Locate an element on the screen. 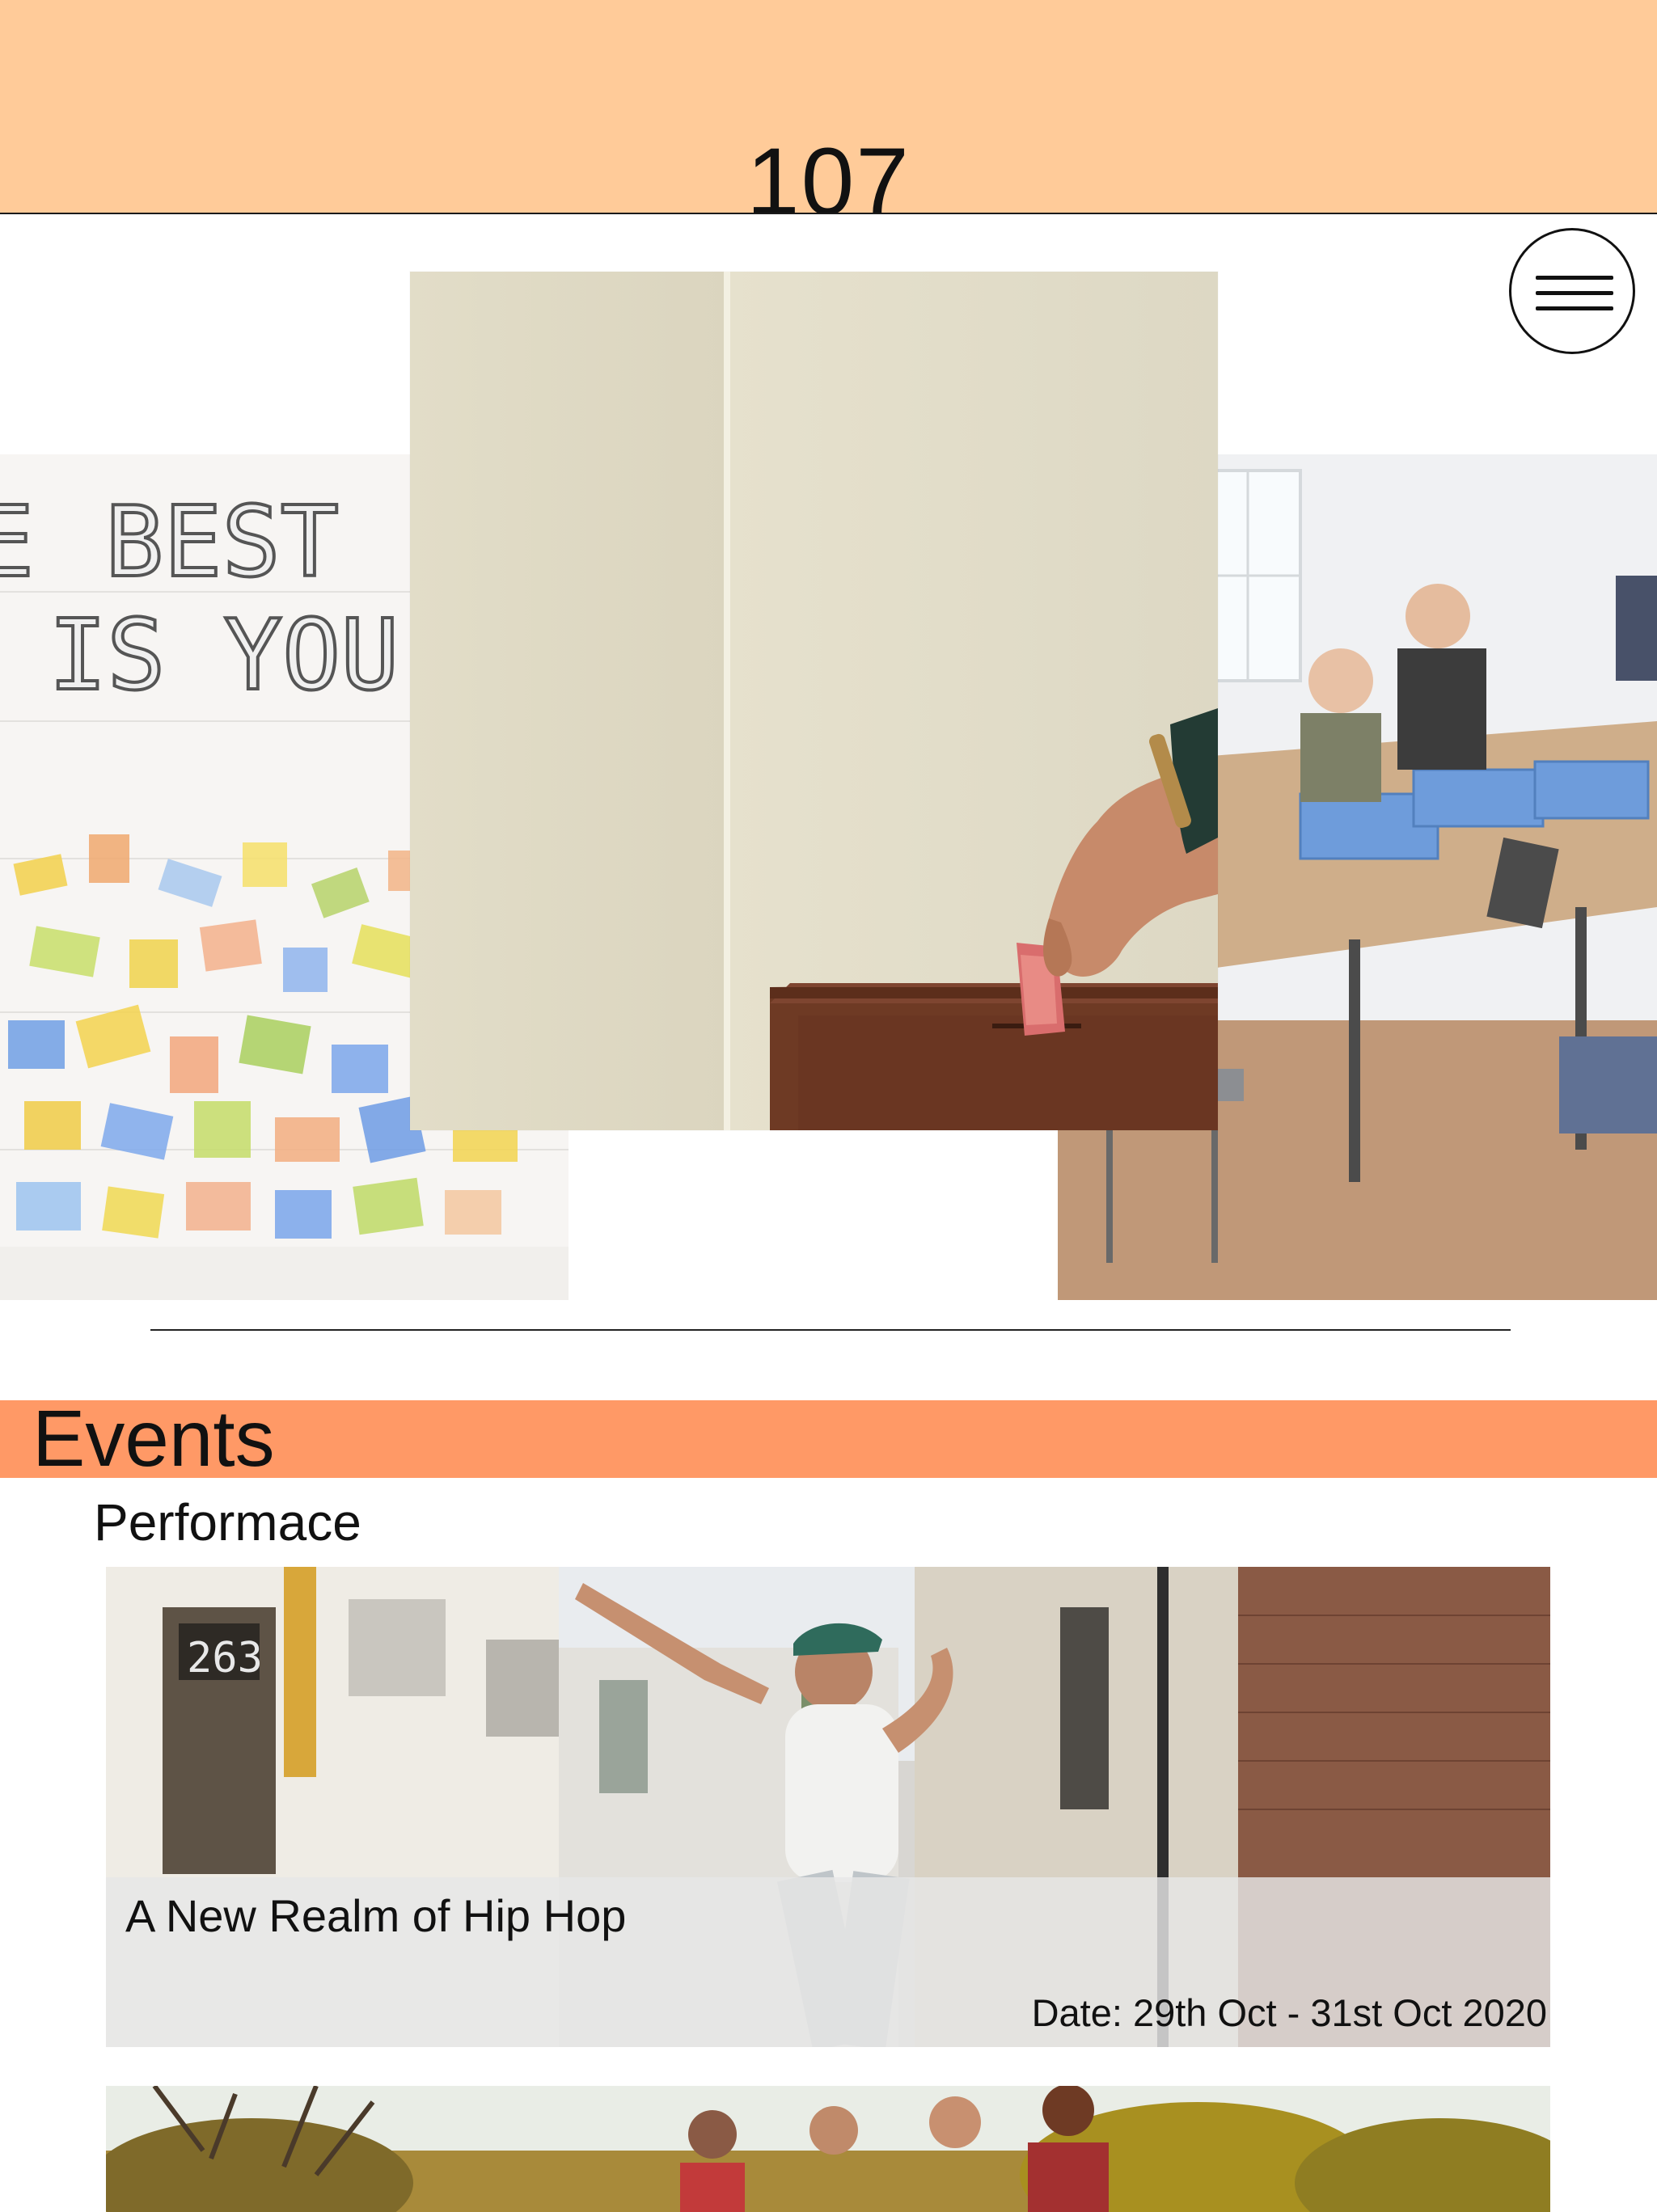  site-header: 107 is located at coordinates (828, 107).